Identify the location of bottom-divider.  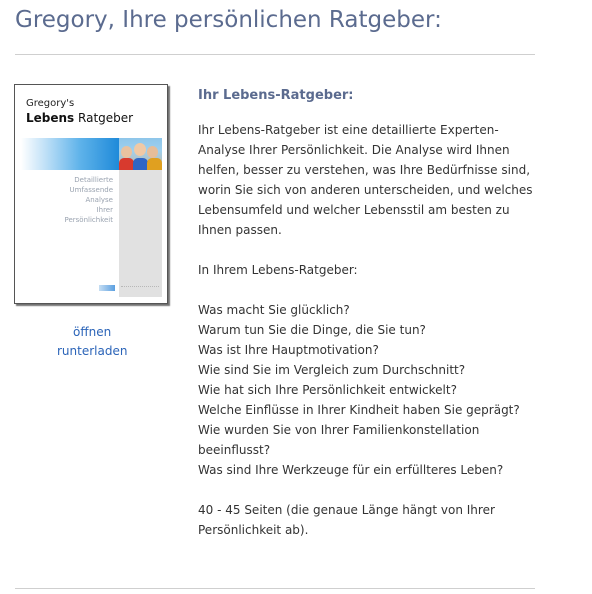
(275, 588).